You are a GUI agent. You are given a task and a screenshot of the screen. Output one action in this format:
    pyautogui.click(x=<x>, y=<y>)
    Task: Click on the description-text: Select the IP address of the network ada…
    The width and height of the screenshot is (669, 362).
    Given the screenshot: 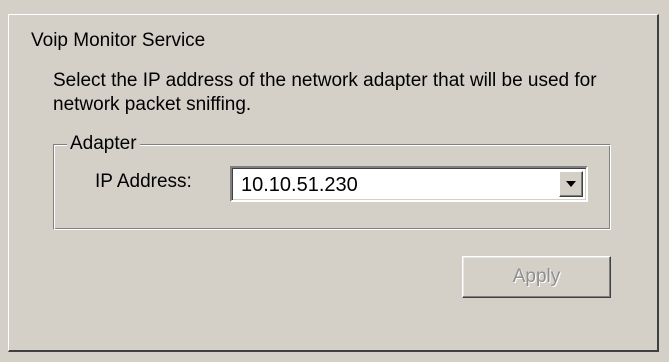 What is the action you would take?
    pyautogui.click(x=325, y=92)
    